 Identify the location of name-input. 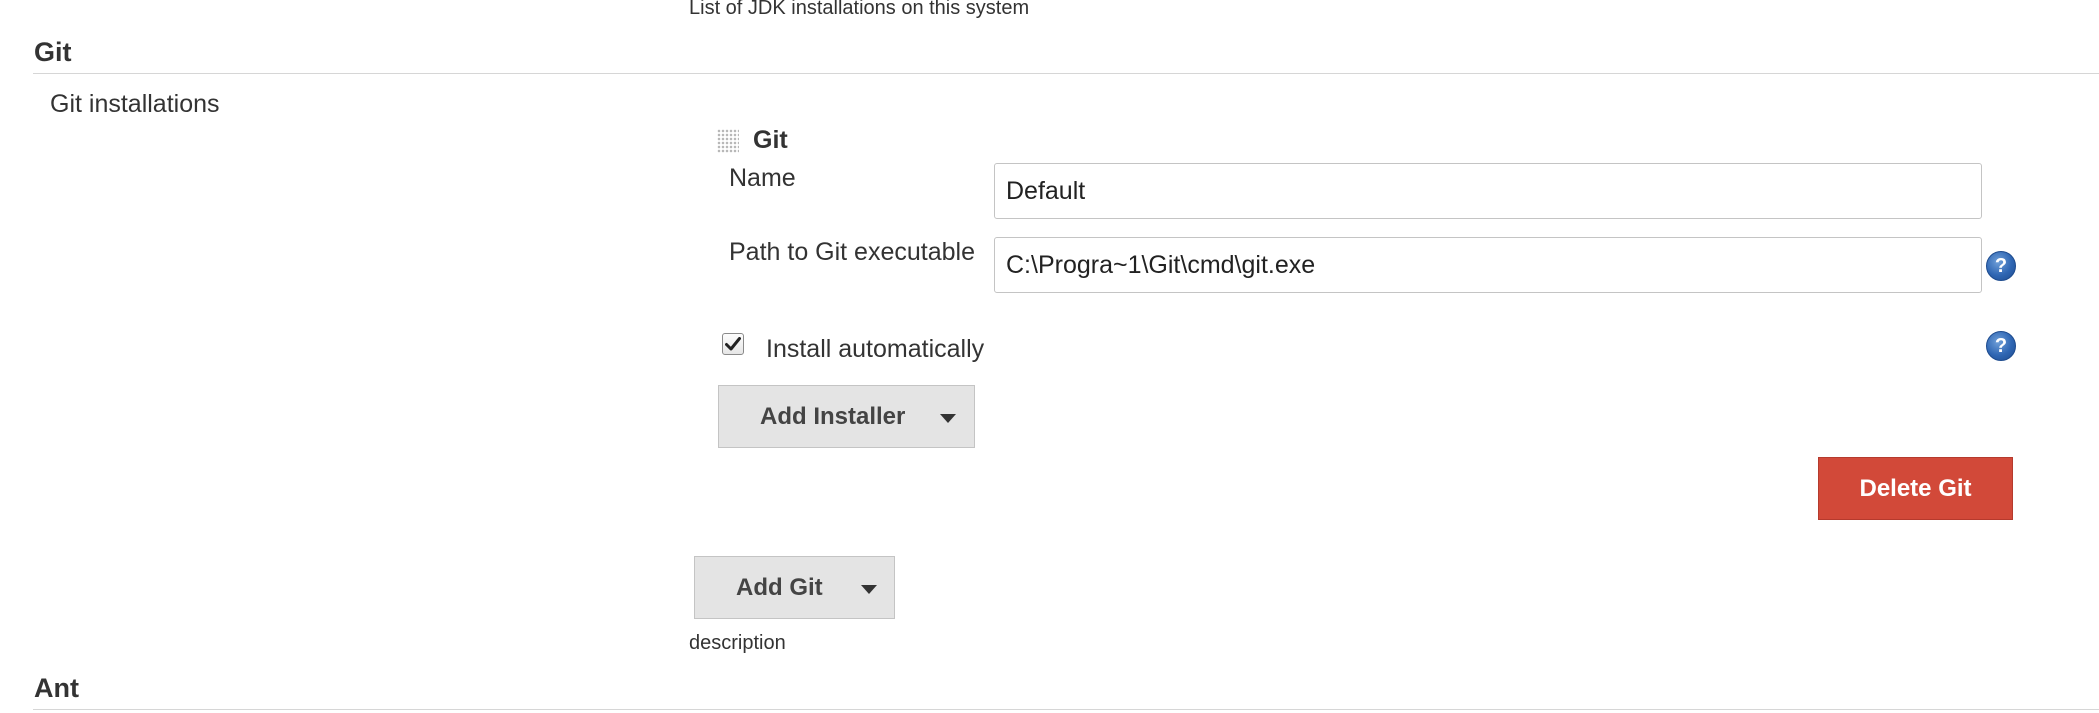
(1488, 191).